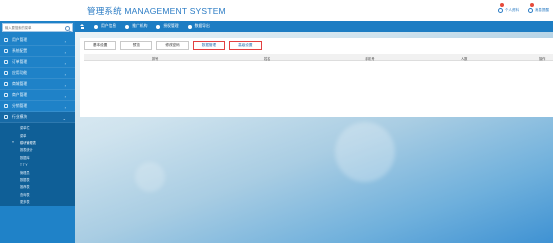 Image resolution: width=553 pixels, height=243 pixels. Describe the element at coordinates (20, 50) in the screenshot. I see `sidebar-item-label: 系统配置` at that location.